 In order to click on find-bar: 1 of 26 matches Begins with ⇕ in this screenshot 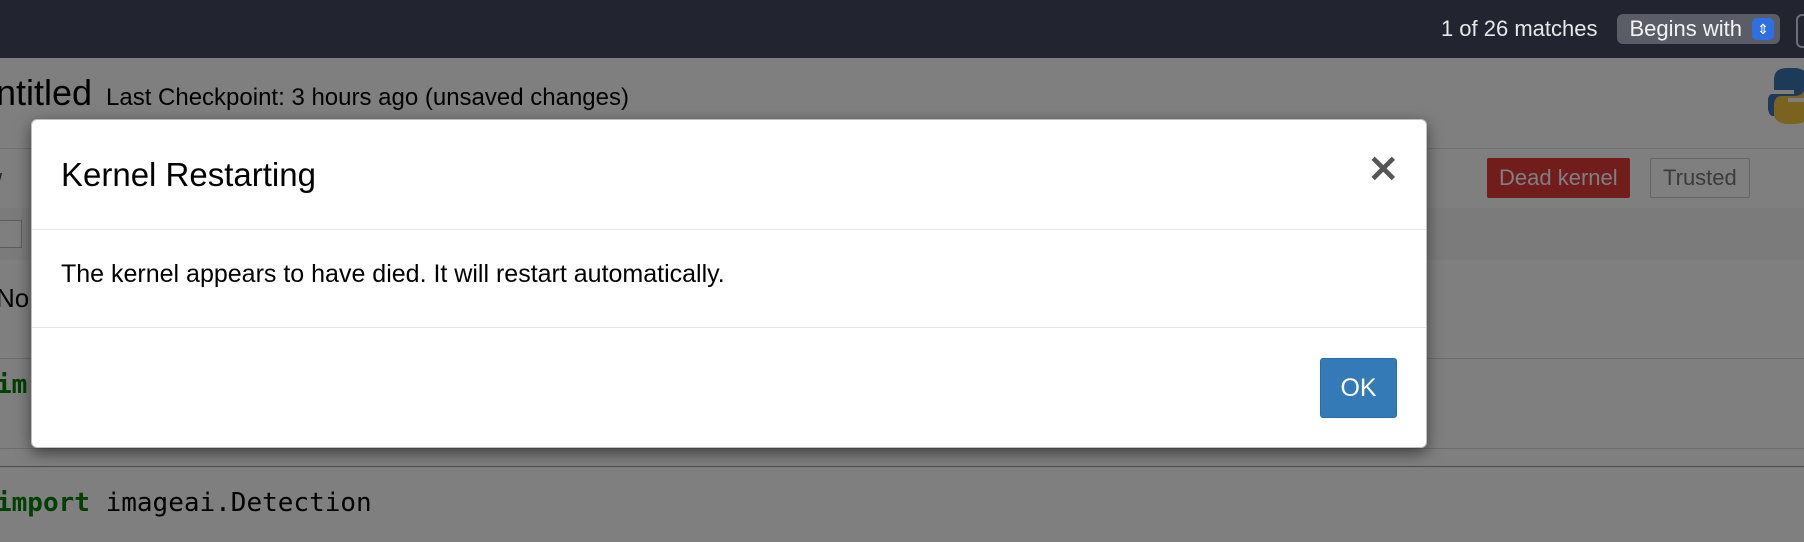, I will do `click(902, 29)`.